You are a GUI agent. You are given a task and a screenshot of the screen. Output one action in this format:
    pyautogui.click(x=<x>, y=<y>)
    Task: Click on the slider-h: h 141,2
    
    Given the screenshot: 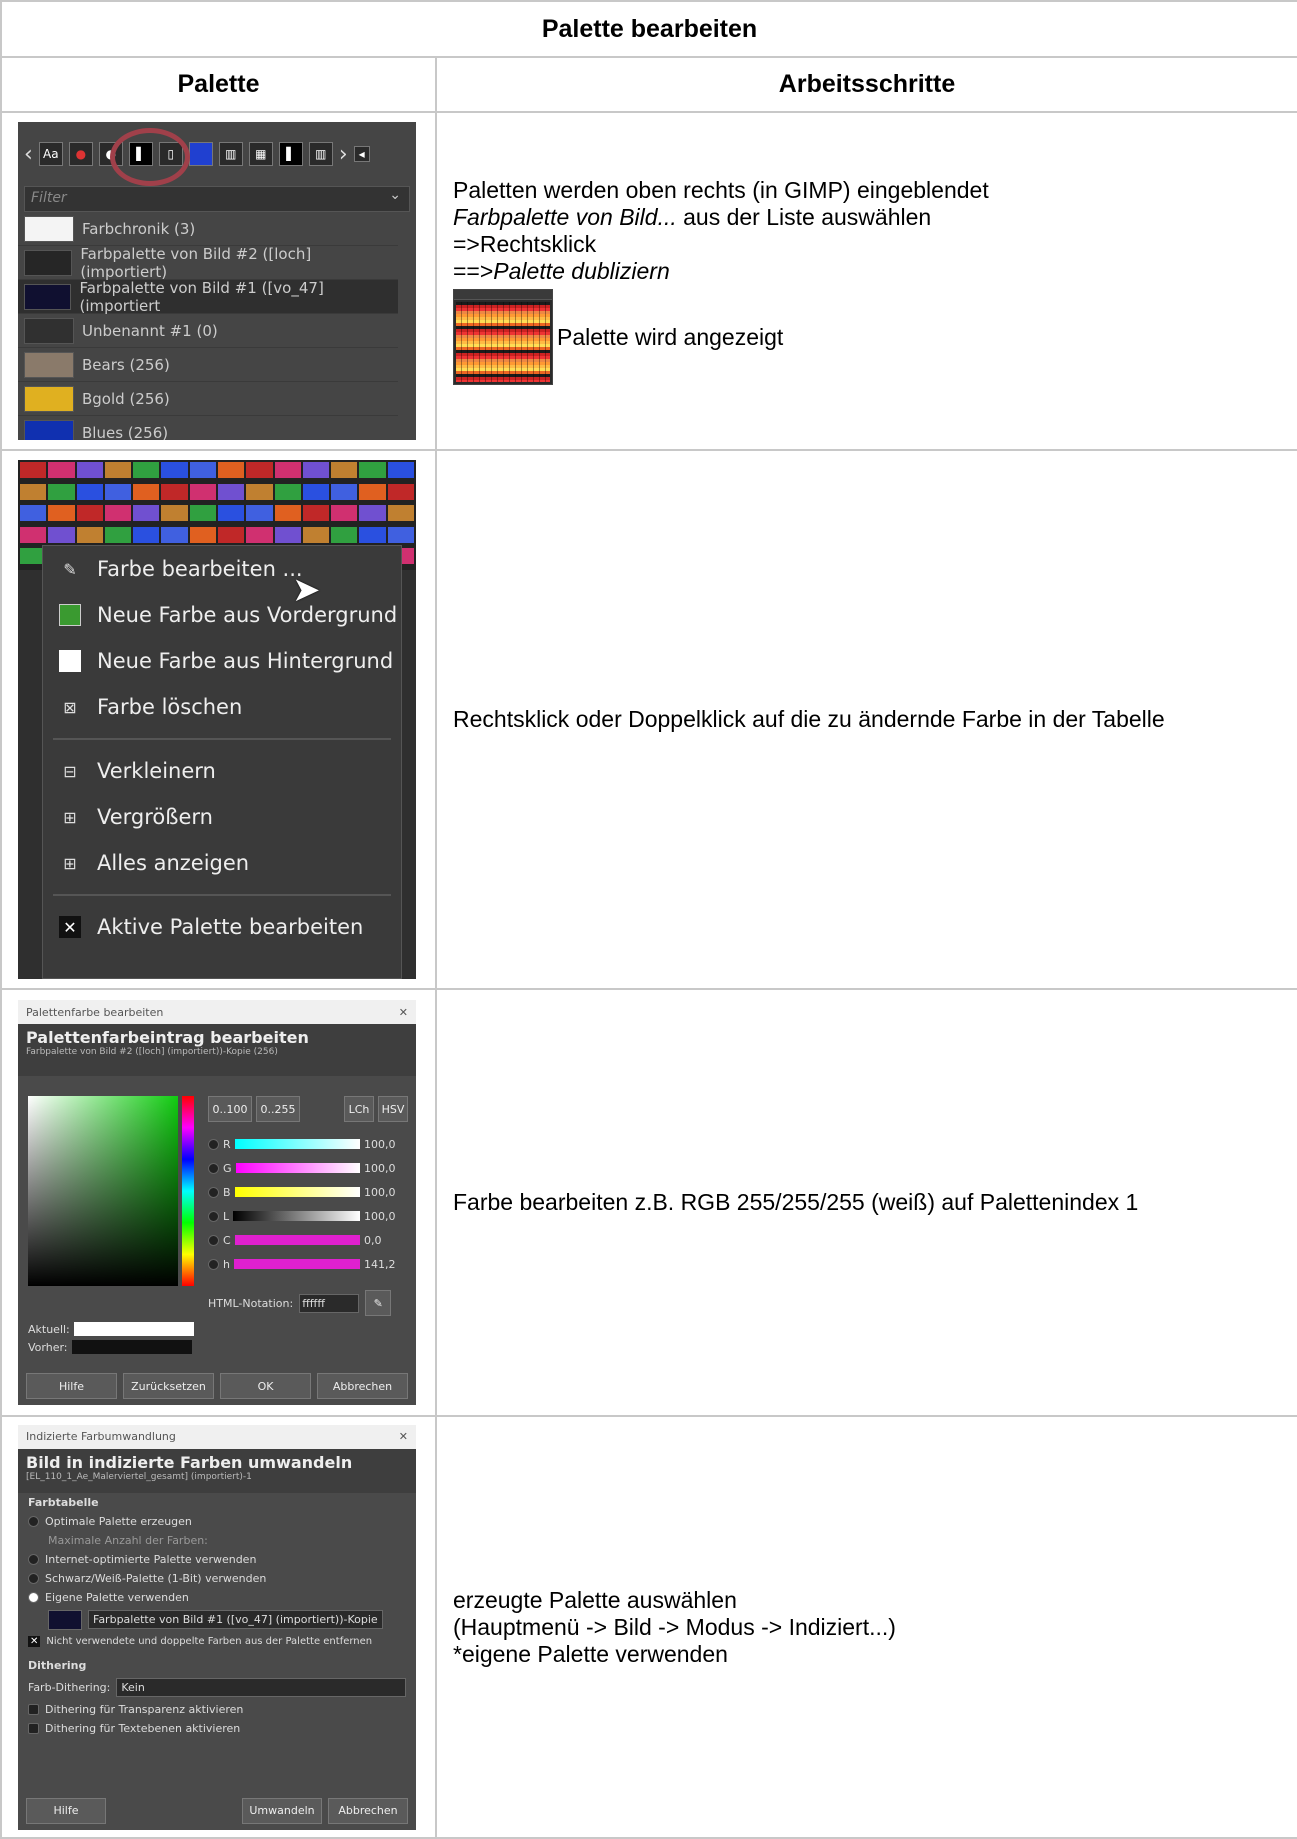 What is the action you would take?
    pyautogui.click(x=308, y=1264)
    